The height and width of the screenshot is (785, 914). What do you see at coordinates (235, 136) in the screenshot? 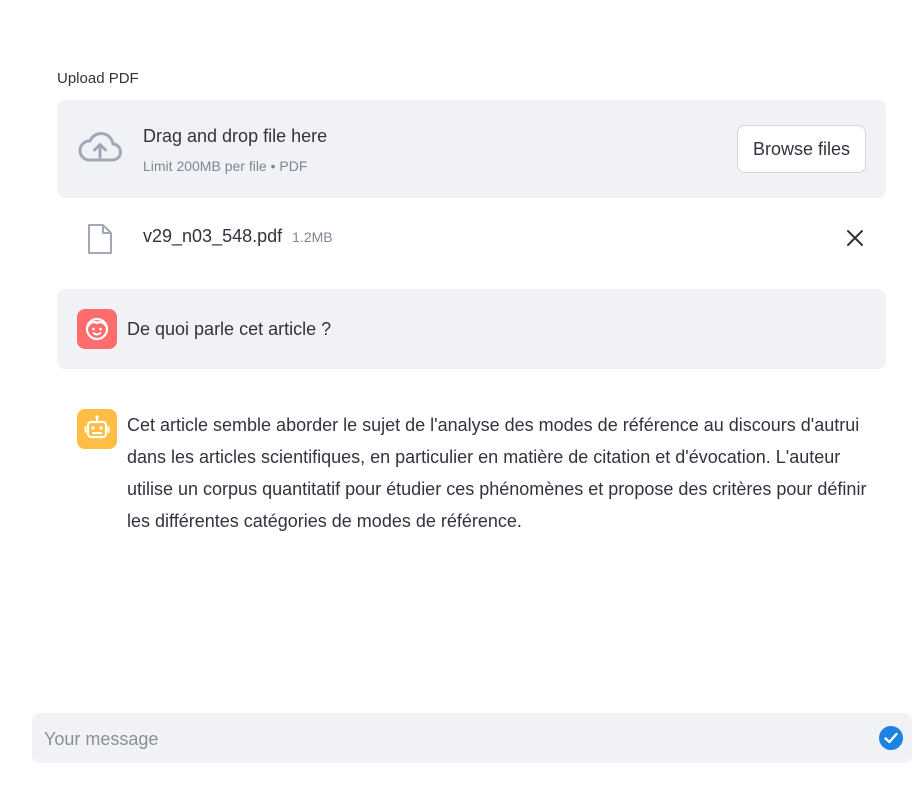
I see `dropzone-title: Drag and drop file here` at bounding box center [235, 136].